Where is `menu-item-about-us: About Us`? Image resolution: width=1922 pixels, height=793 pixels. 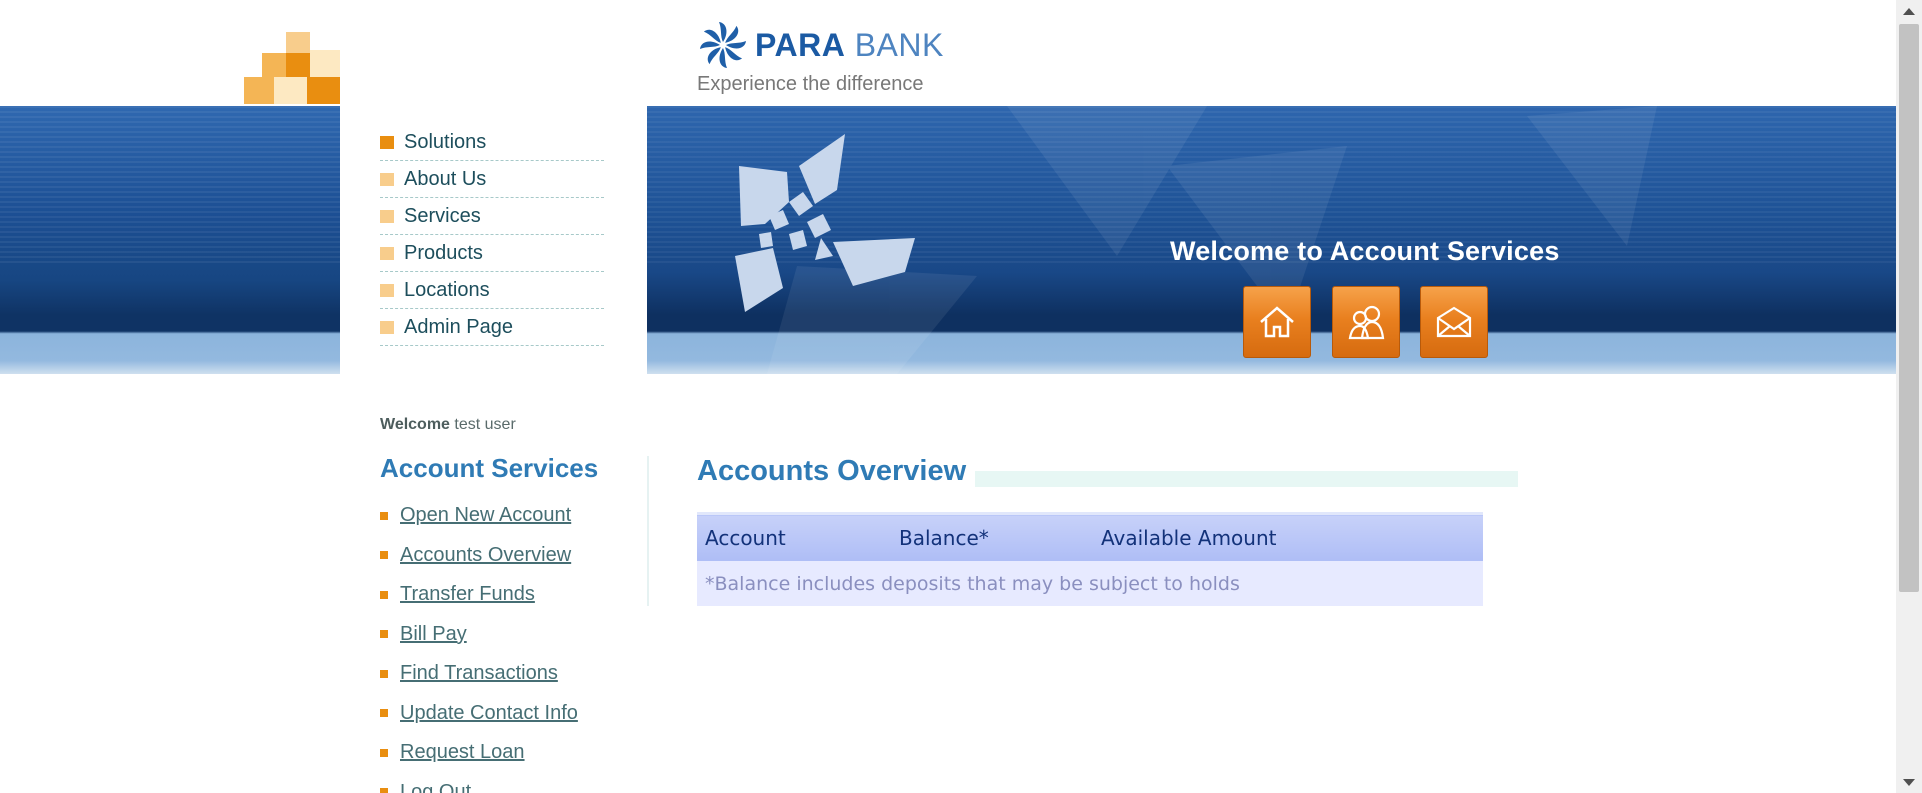
menu-item-about-us: About Us is located at coordinates (492, 179).